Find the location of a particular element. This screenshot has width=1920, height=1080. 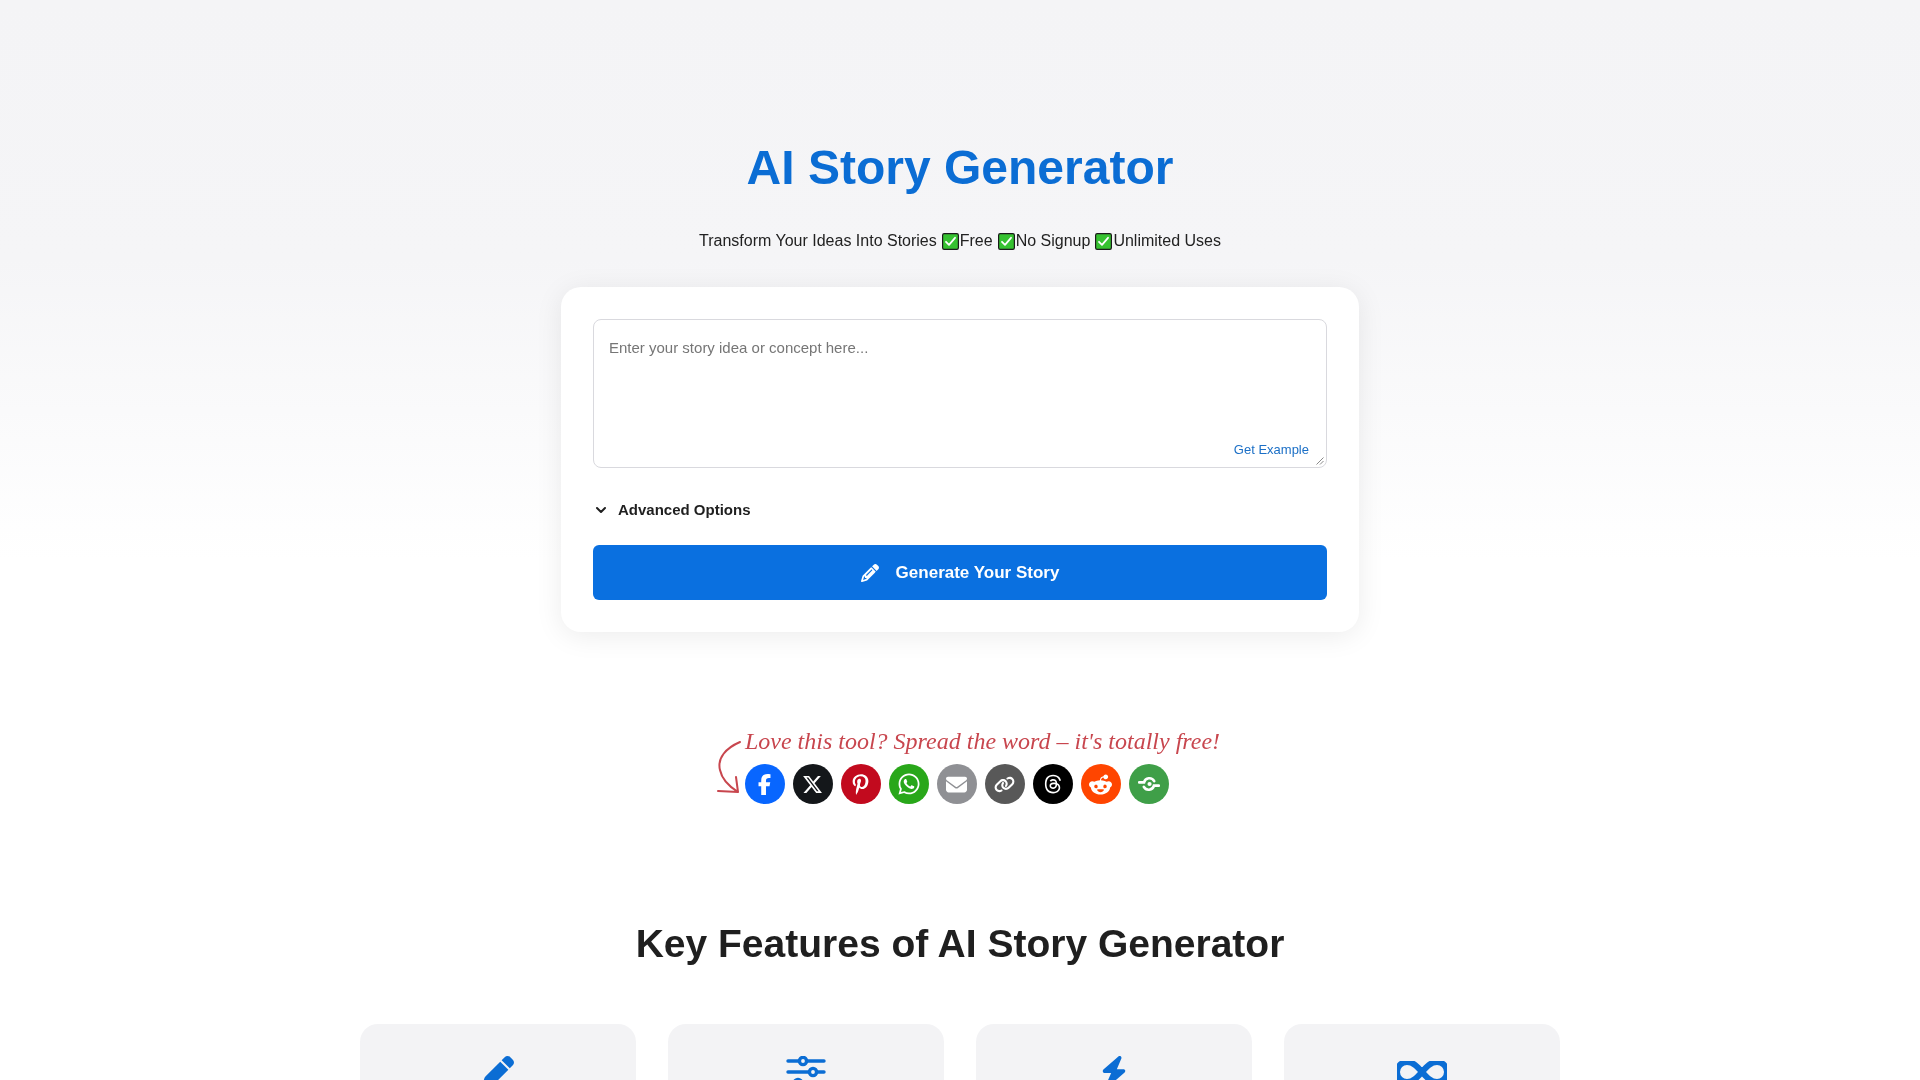

alien-head-icon is located at coordinates (1101, 784).